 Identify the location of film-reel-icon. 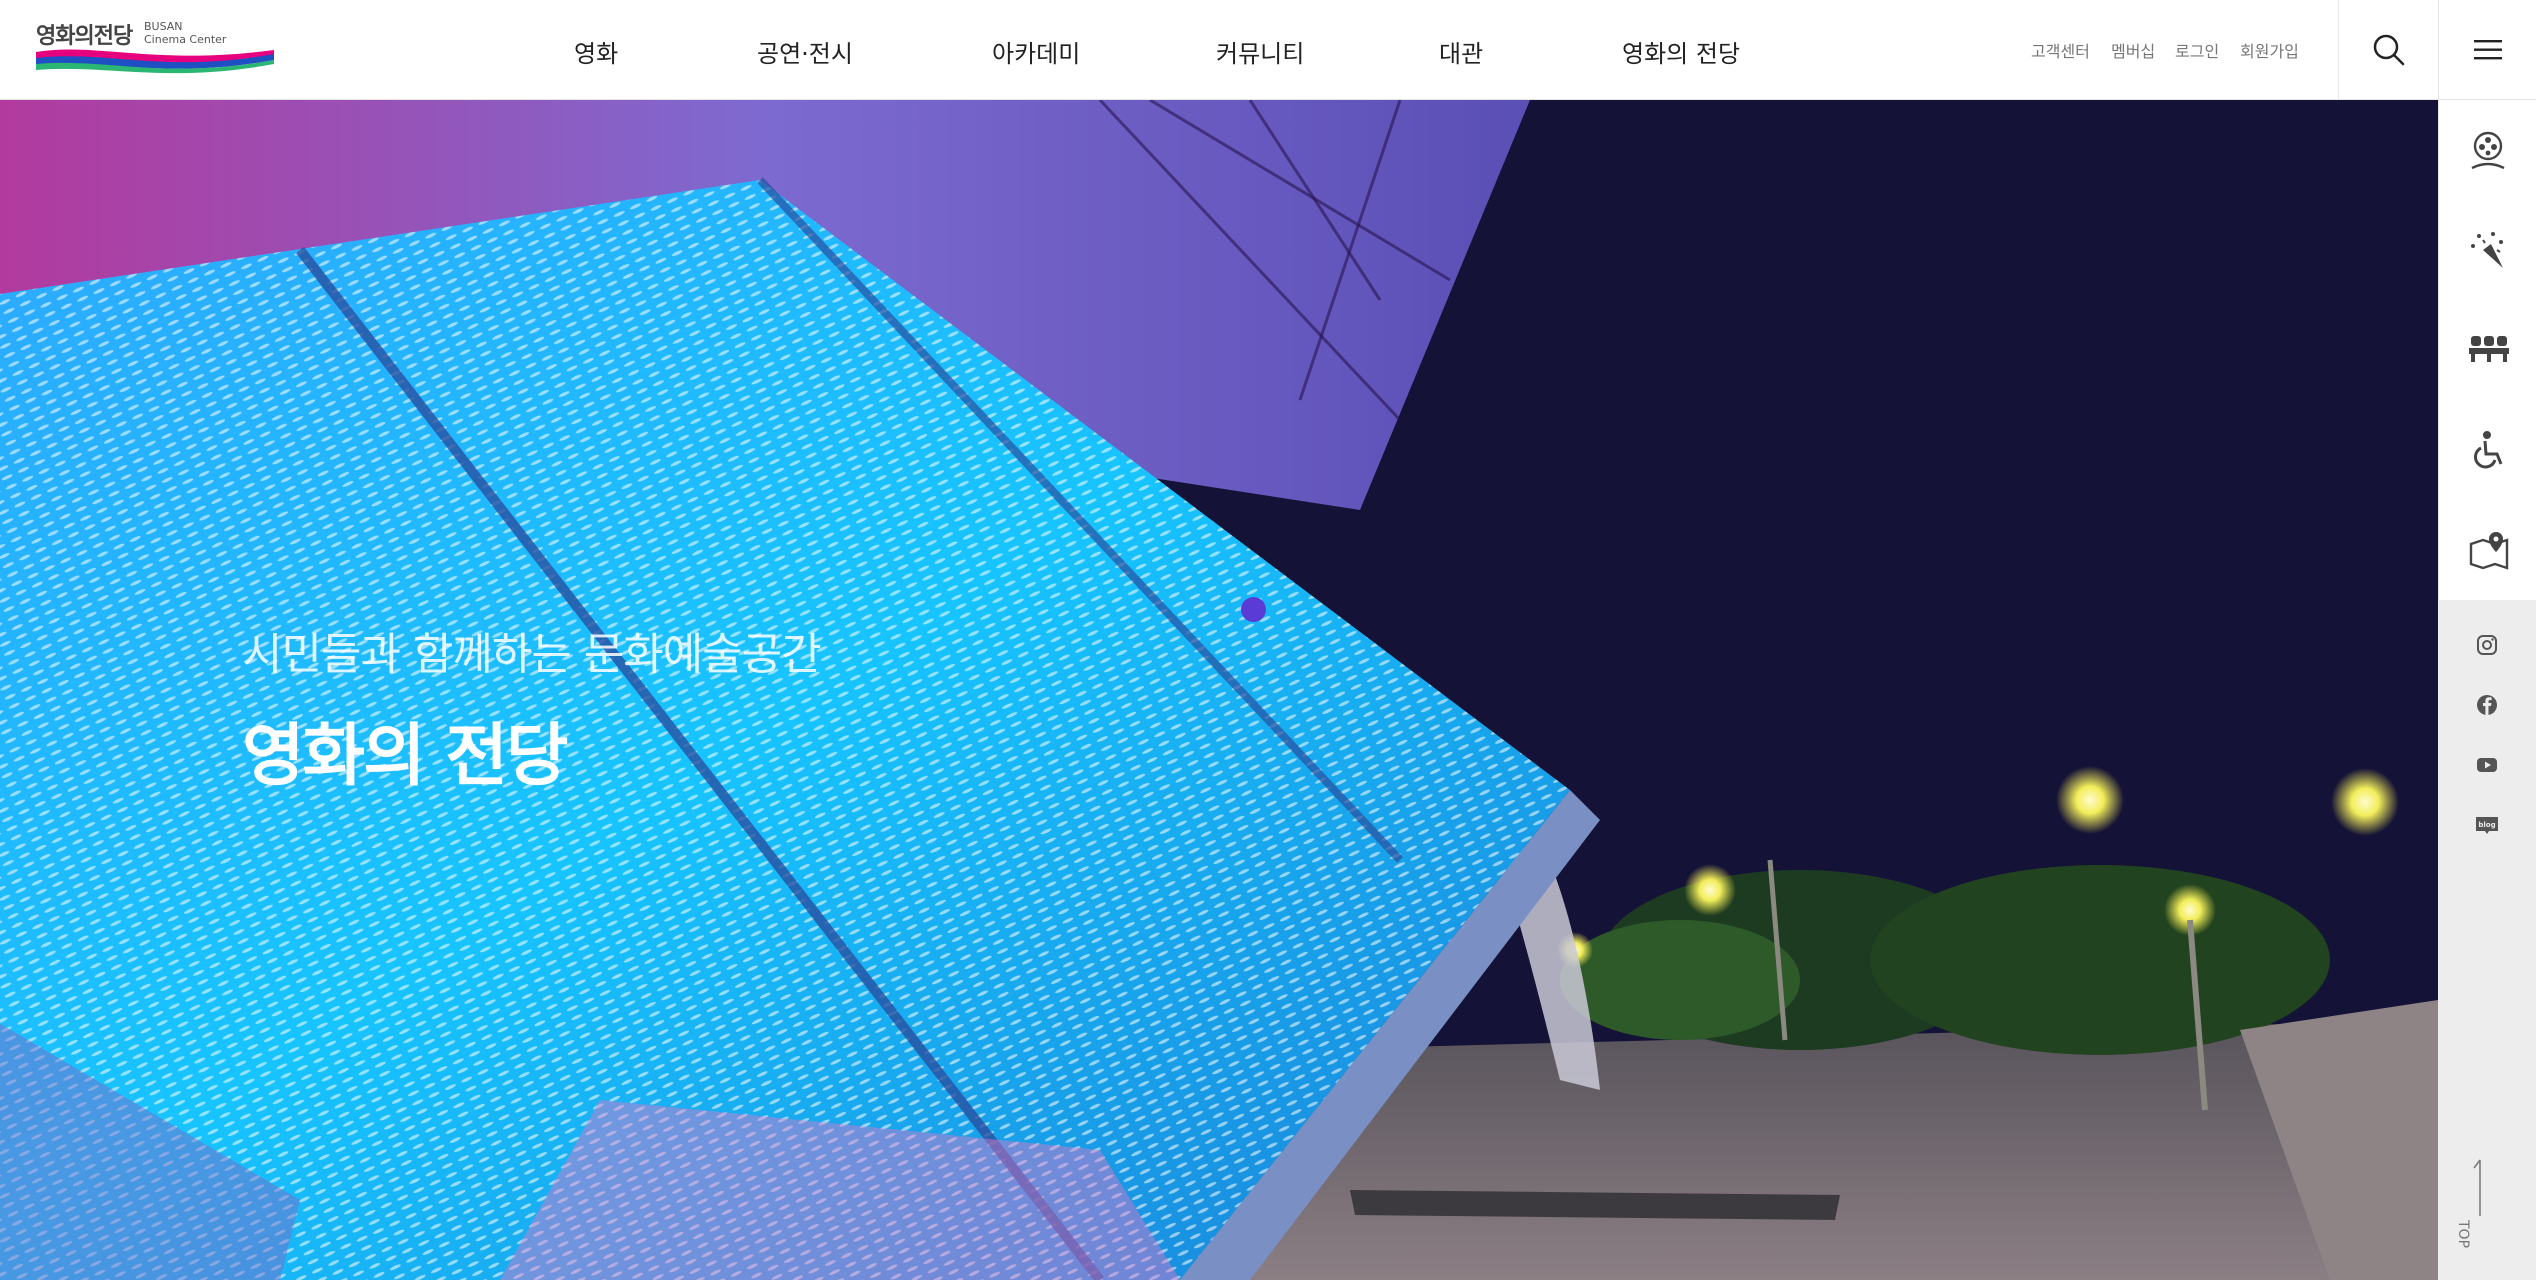
(2488, 150).